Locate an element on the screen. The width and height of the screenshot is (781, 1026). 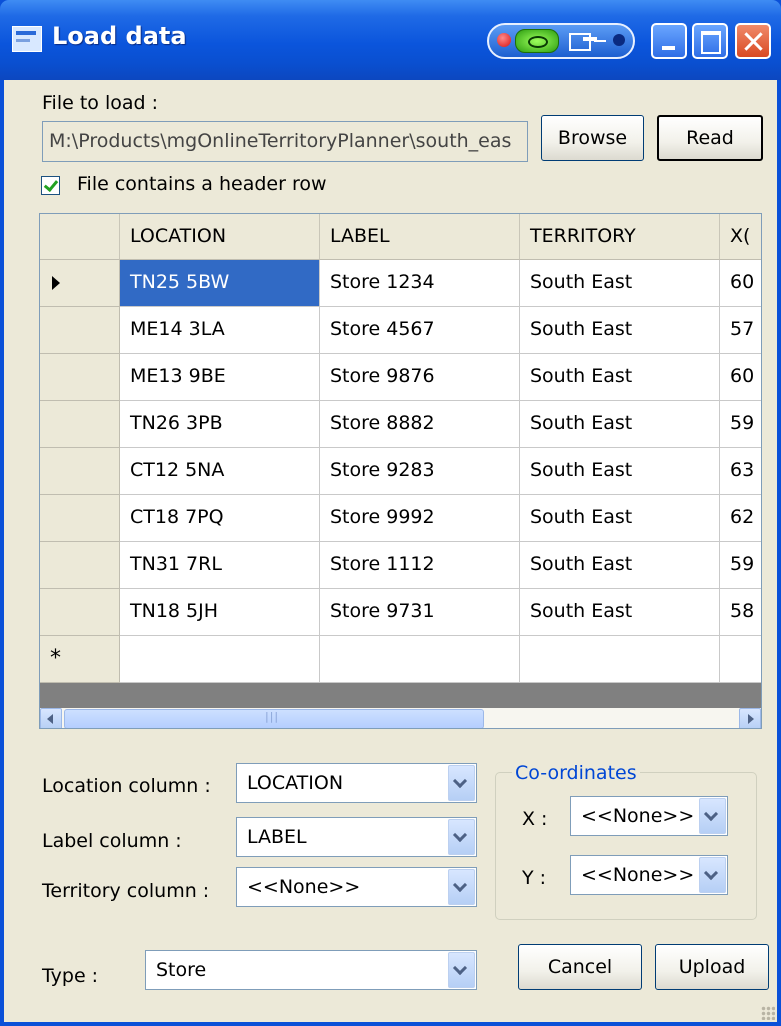
location-column-value: LOCATION is located at coordinates (295, 783).